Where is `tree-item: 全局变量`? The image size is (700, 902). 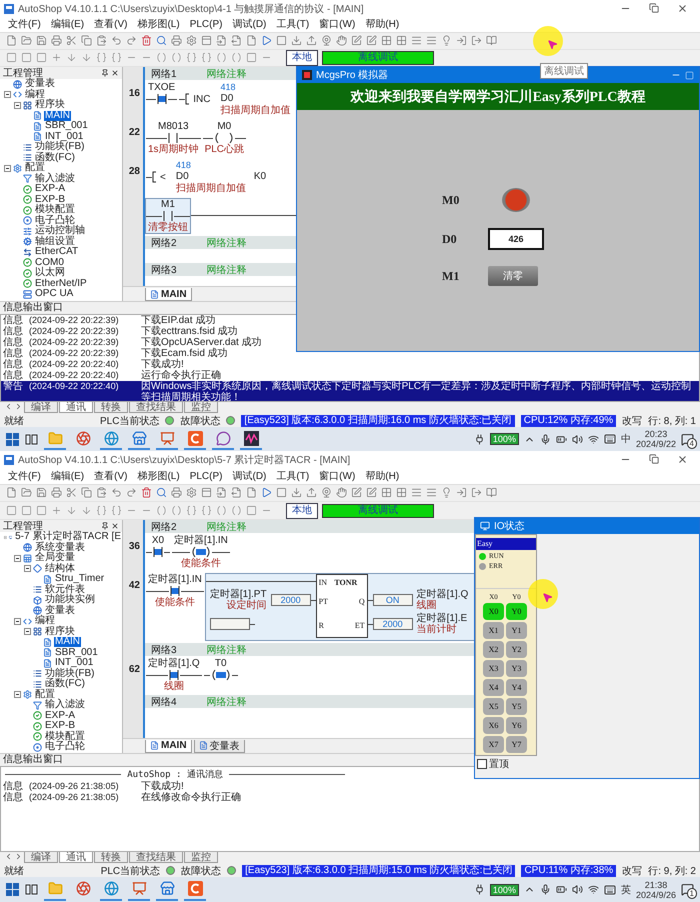 tree-item: 全局变量 is located at coordinates (55, 558).